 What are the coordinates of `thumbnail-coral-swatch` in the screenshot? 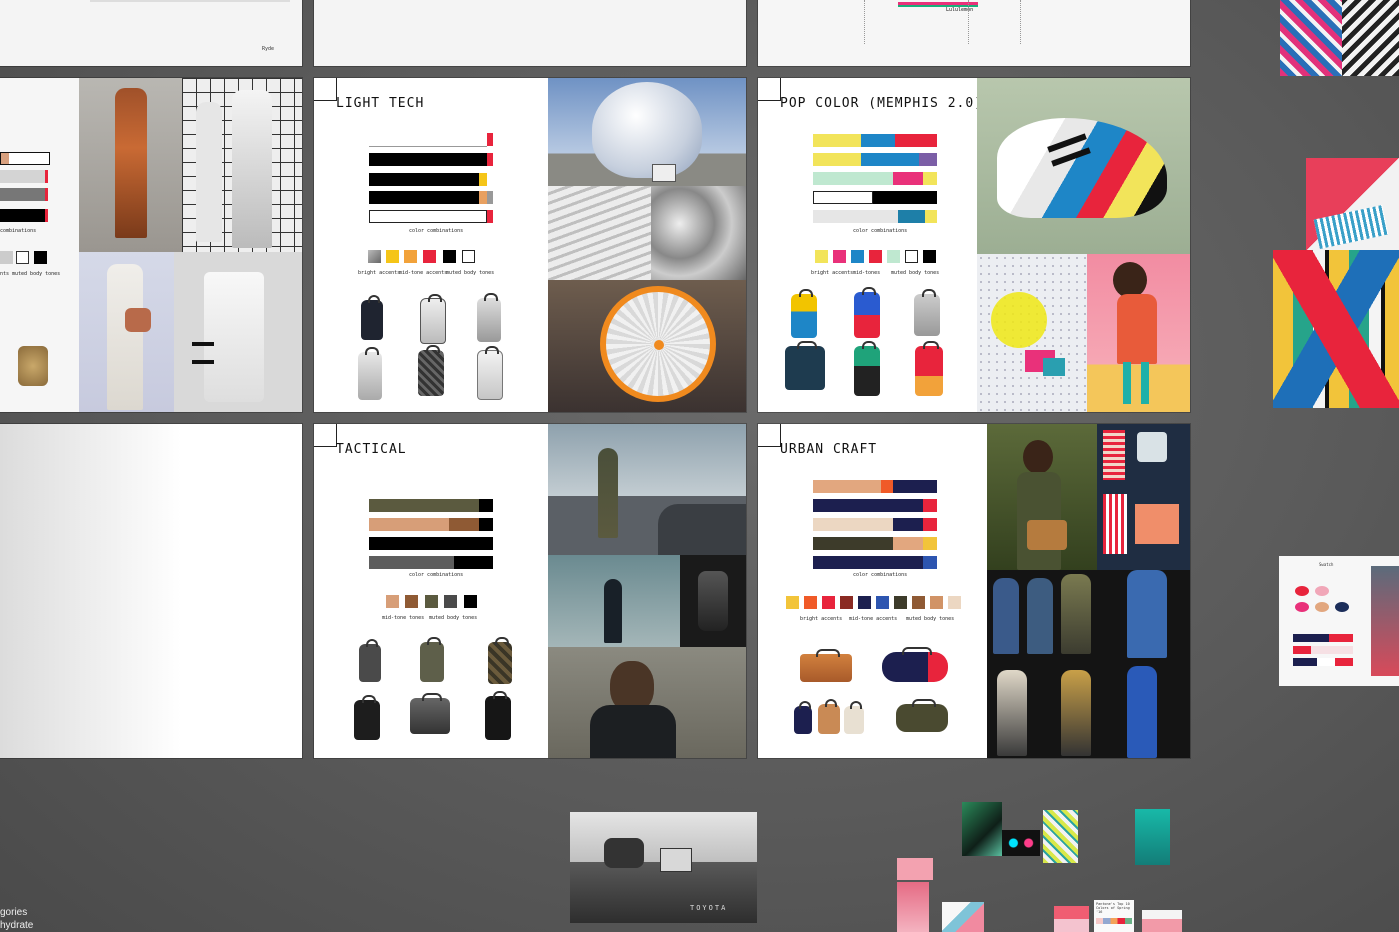 It's located at (1071, 919).